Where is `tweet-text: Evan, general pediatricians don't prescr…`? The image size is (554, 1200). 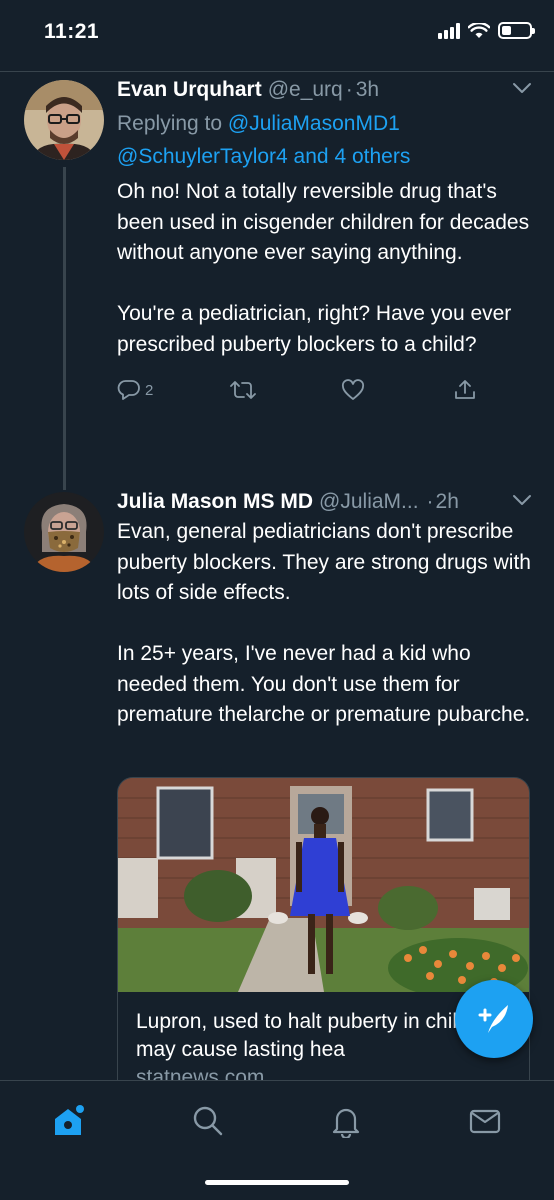
tweet-text: Evan, general pediatricians don't prescr… is located at coordinates (324, 623).